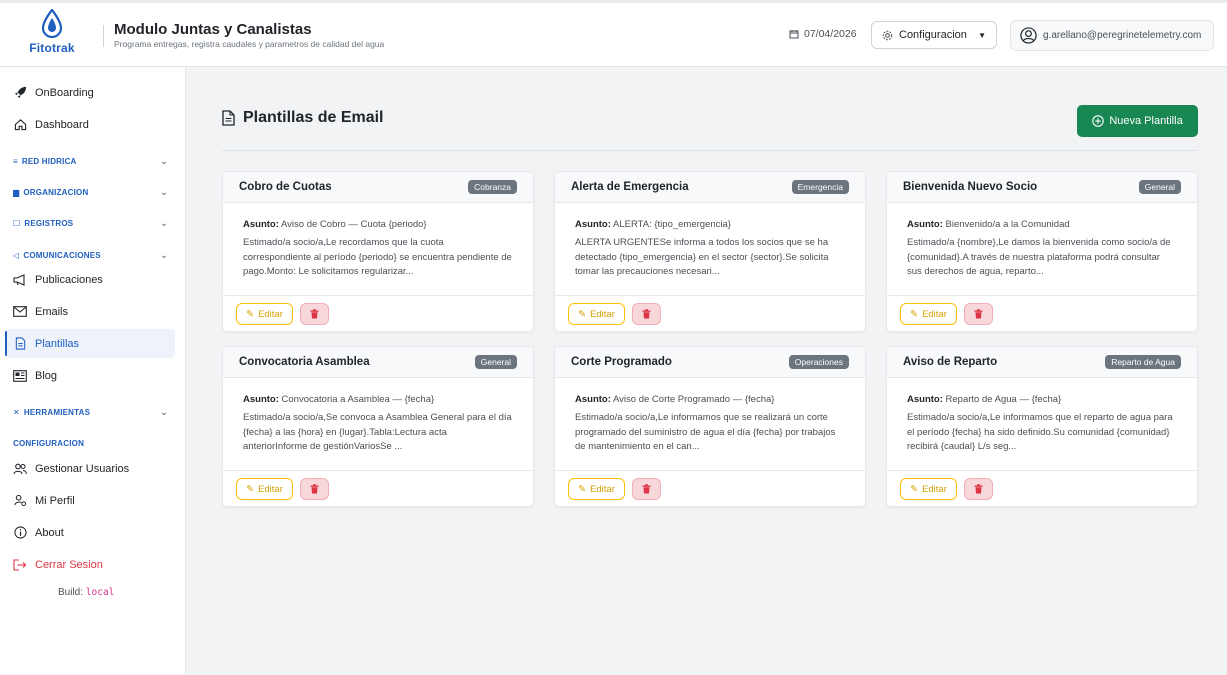  Describe the element at coordinates (52, 24) in the screenshot. I see `water-drop-logo-icon` at that location.